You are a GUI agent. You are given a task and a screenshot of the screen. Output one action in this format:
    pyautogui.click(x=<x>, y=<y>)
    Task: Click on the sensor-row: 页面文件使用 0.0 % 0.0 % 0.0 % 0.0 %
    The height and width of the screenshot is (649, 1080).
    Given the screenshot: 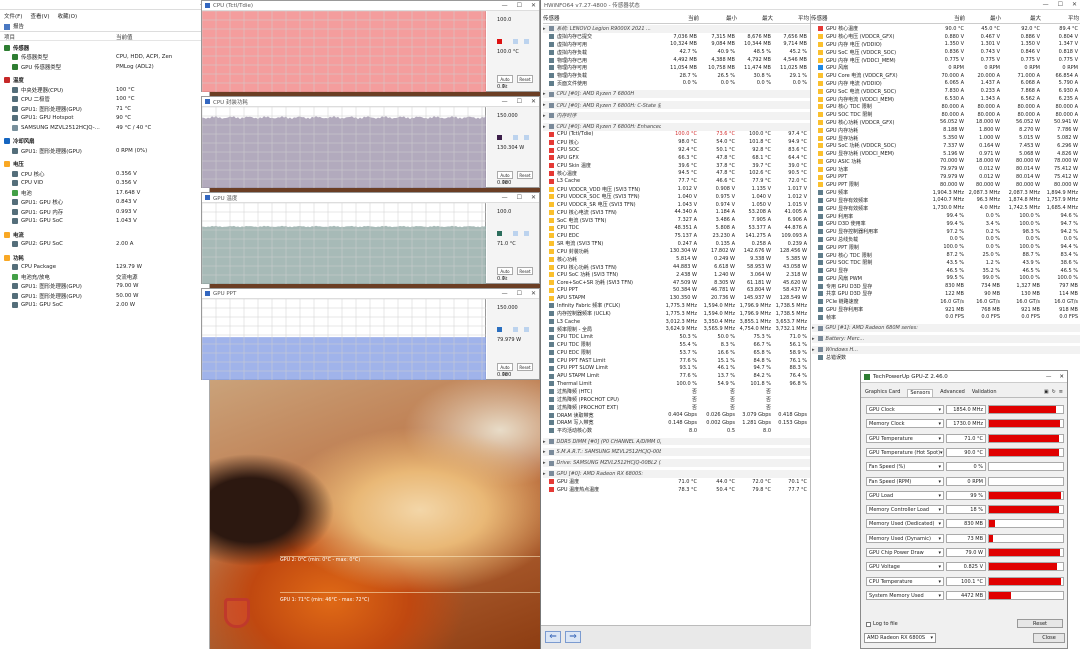 What is the action you would take?
    pyautogui.click(x=677, y=84)
    